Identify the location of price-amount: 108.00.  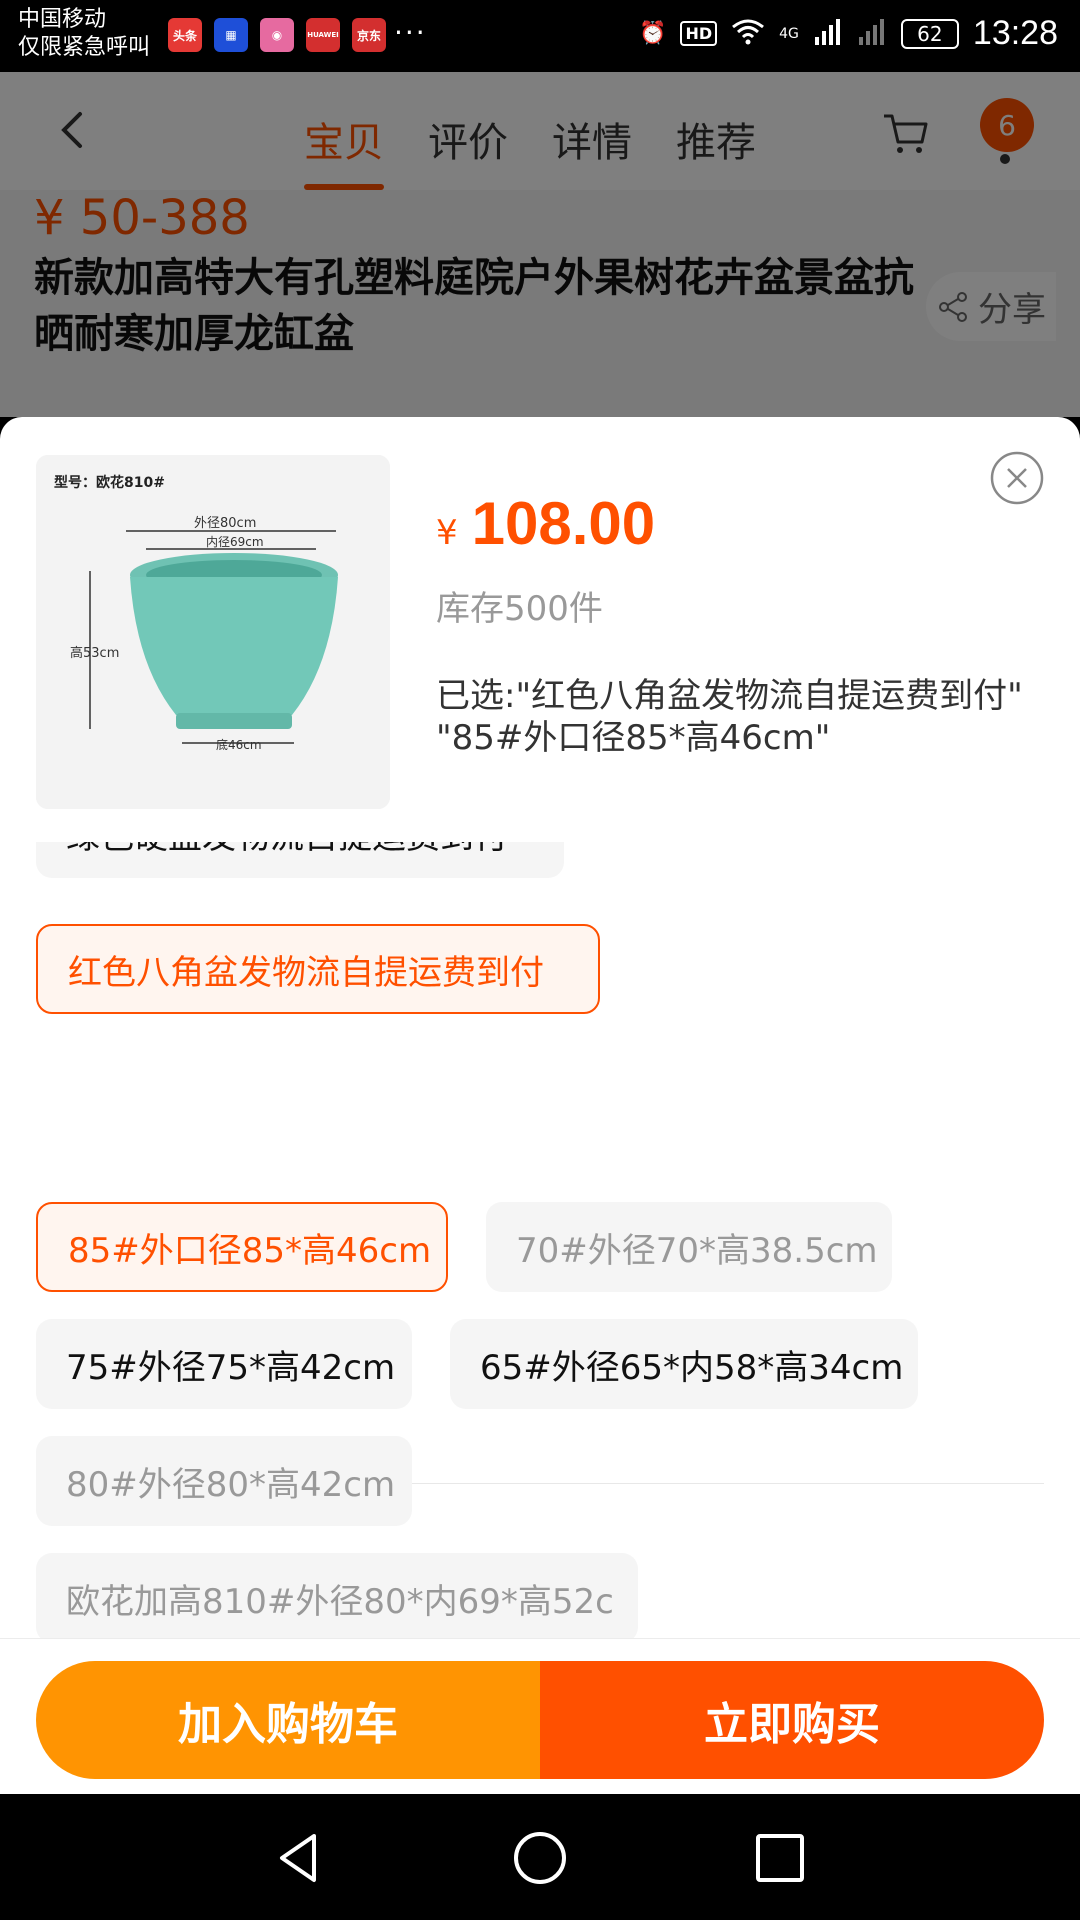
(563, 523).